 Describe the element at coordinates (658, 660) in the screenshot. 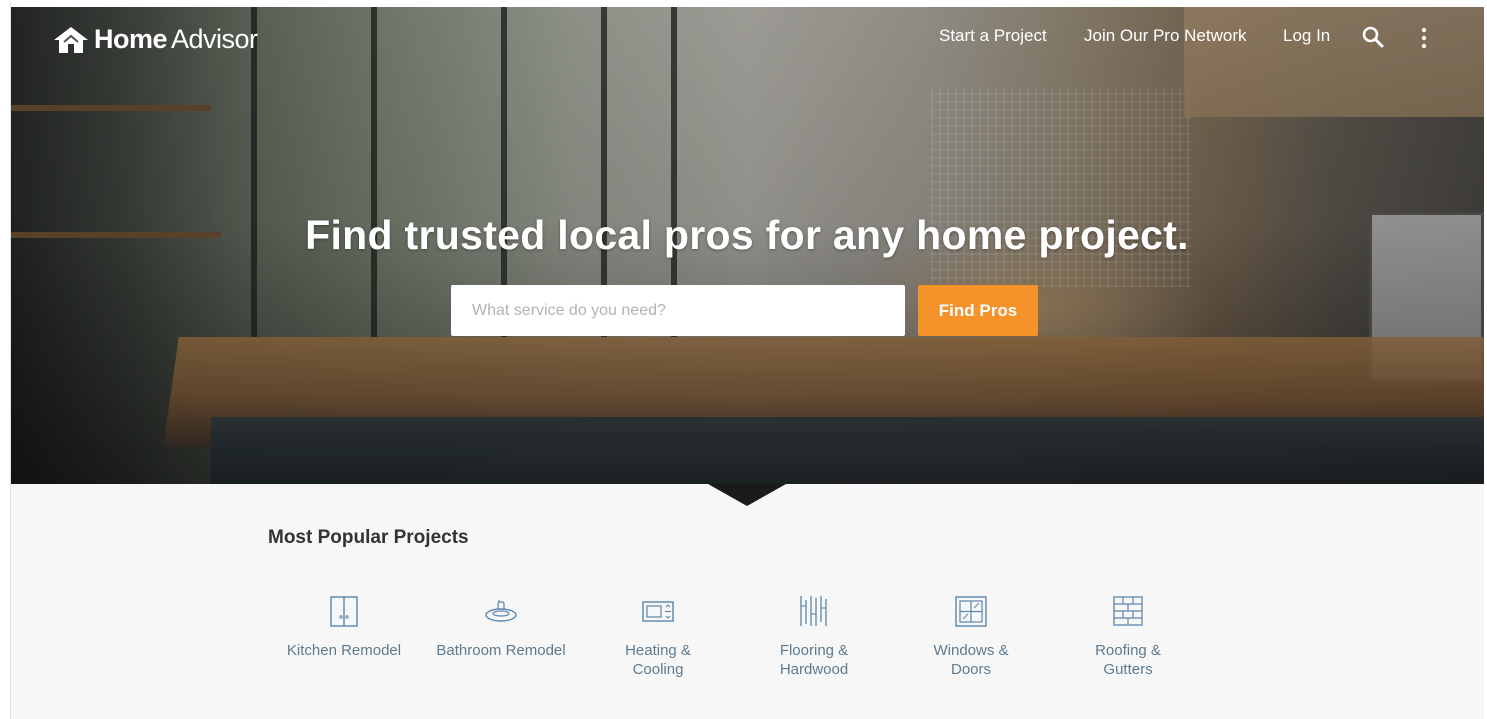

I see `project-label: Heating & Cooling` at that location.